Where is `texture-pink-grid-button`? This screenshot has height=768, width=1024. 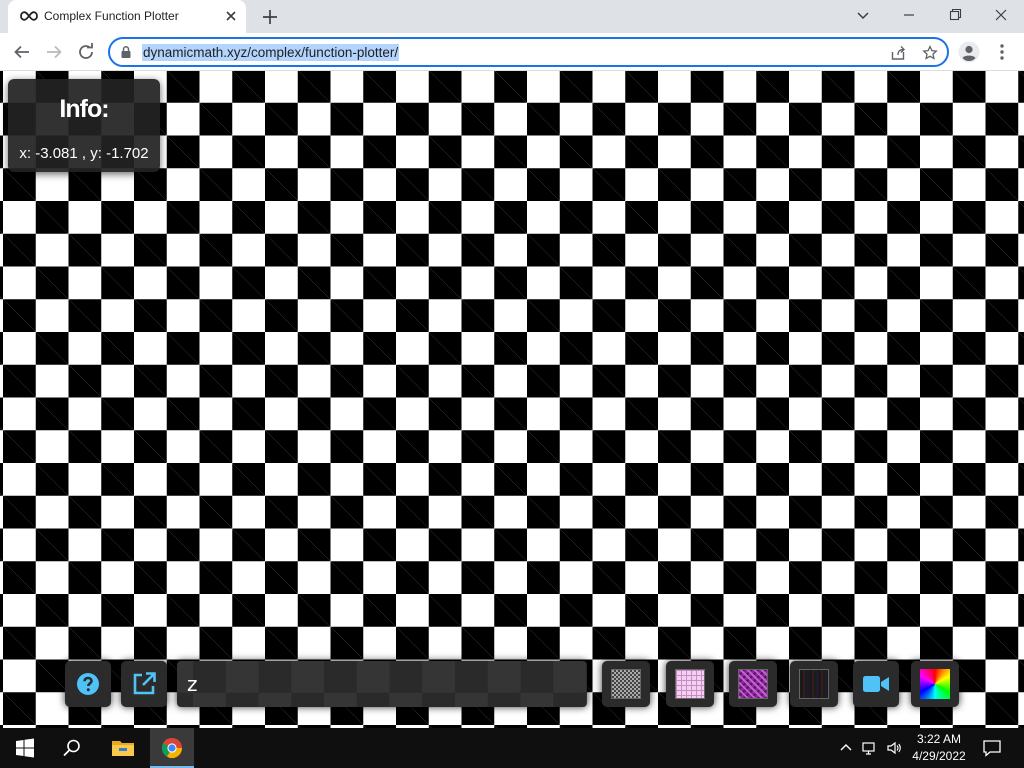
texture-pink-grid-button is located at coordinates (690, 684).